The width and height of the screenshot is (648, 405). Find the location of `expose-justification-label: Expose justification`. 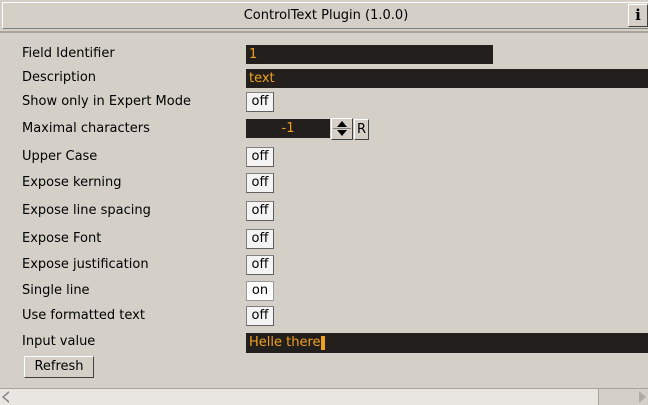

expose-justification-label: Expose justification is located at coordinates (85, 264).